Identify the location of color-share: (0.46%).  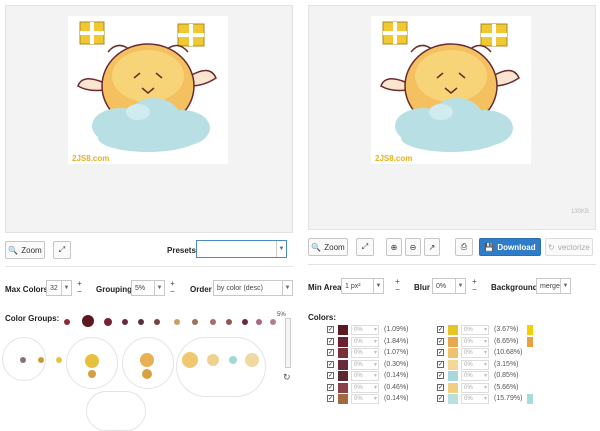
(396, 387).